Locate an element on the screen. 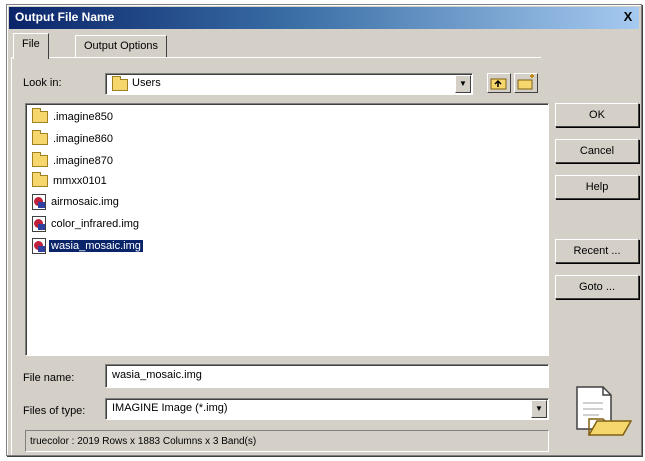  look-in-label: Look in: is located at coordinates (42, 83).